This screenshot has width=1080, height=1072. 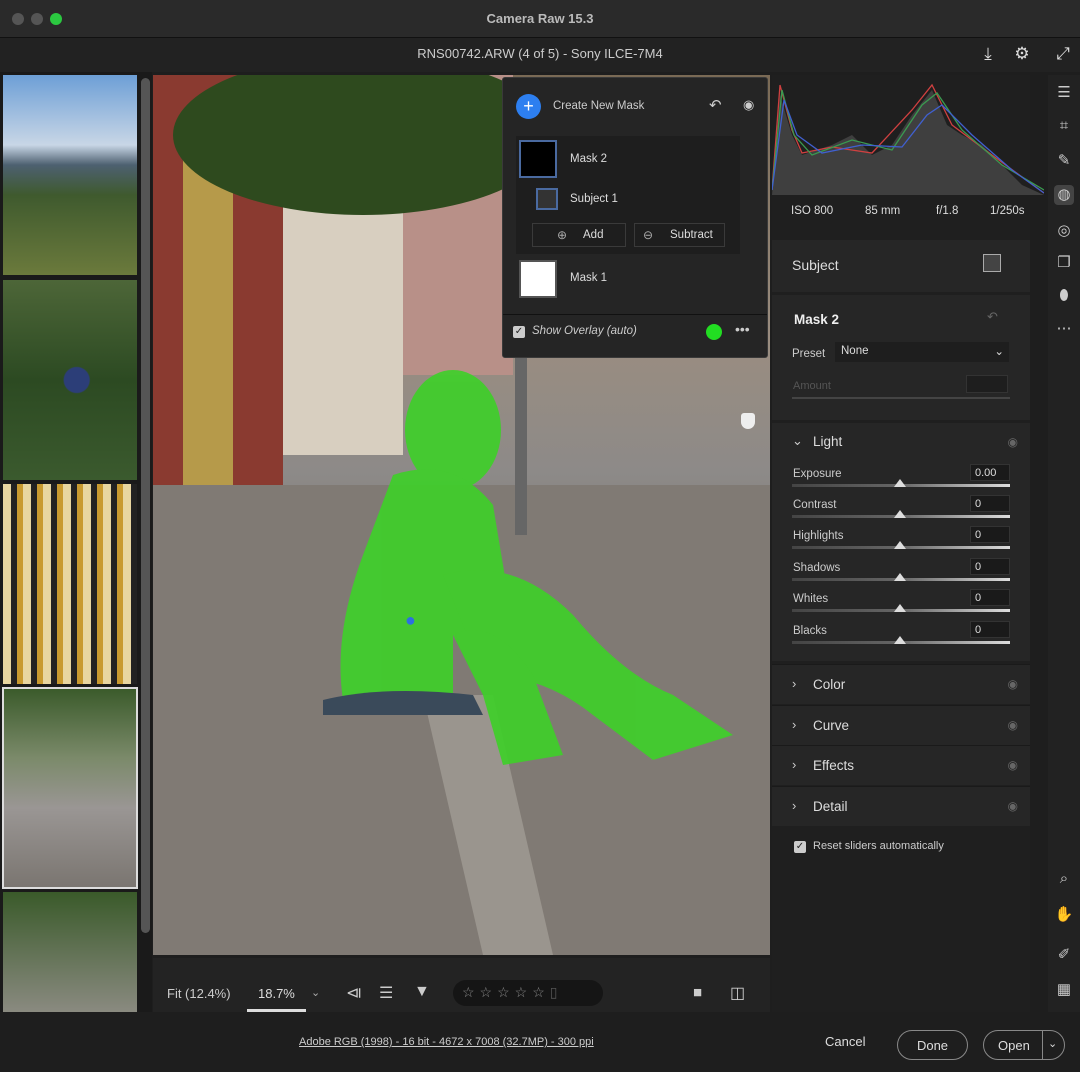 I want to click on gear-icon: ⚙, so click(x=1022, y=55).